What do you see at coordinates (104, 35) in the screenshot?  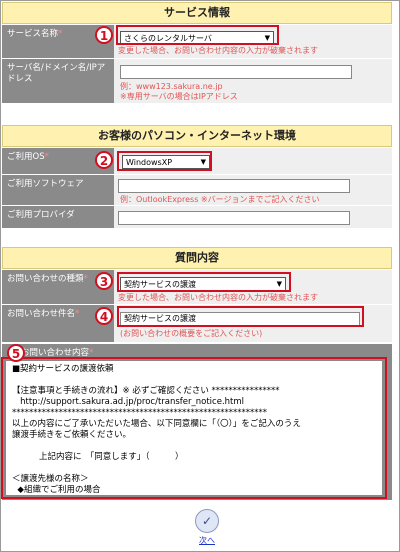 I see `step-badge-1: 1` at bounding box center [104, 35].